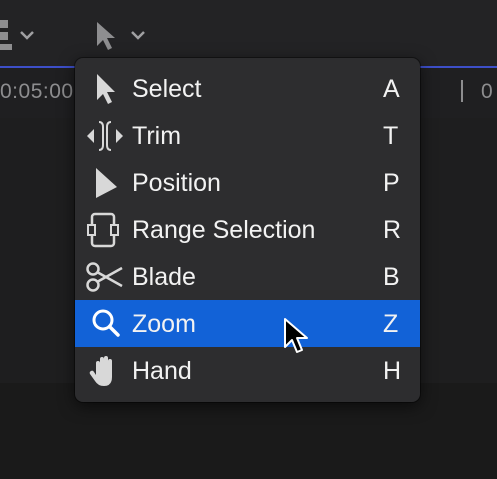  Describe the element at coordinates (104, 277) in the screenshot. I see `scissors-icon` at that location.